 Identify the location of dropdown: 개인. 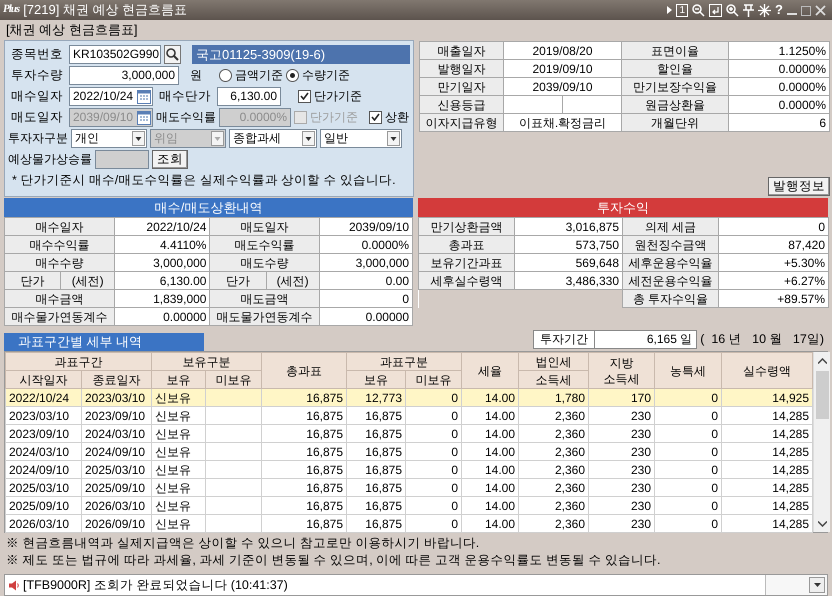
(109, 138).